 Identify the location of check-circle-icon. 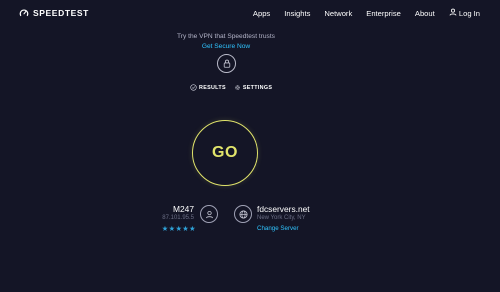
(193, 87).